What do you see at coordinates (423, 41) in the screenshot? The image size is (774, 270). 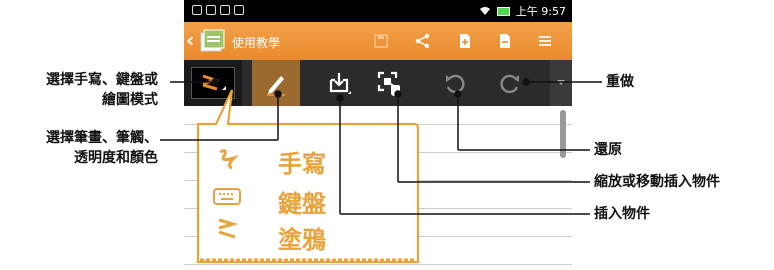 I see `share-icon` at bounding box center [423, 41].